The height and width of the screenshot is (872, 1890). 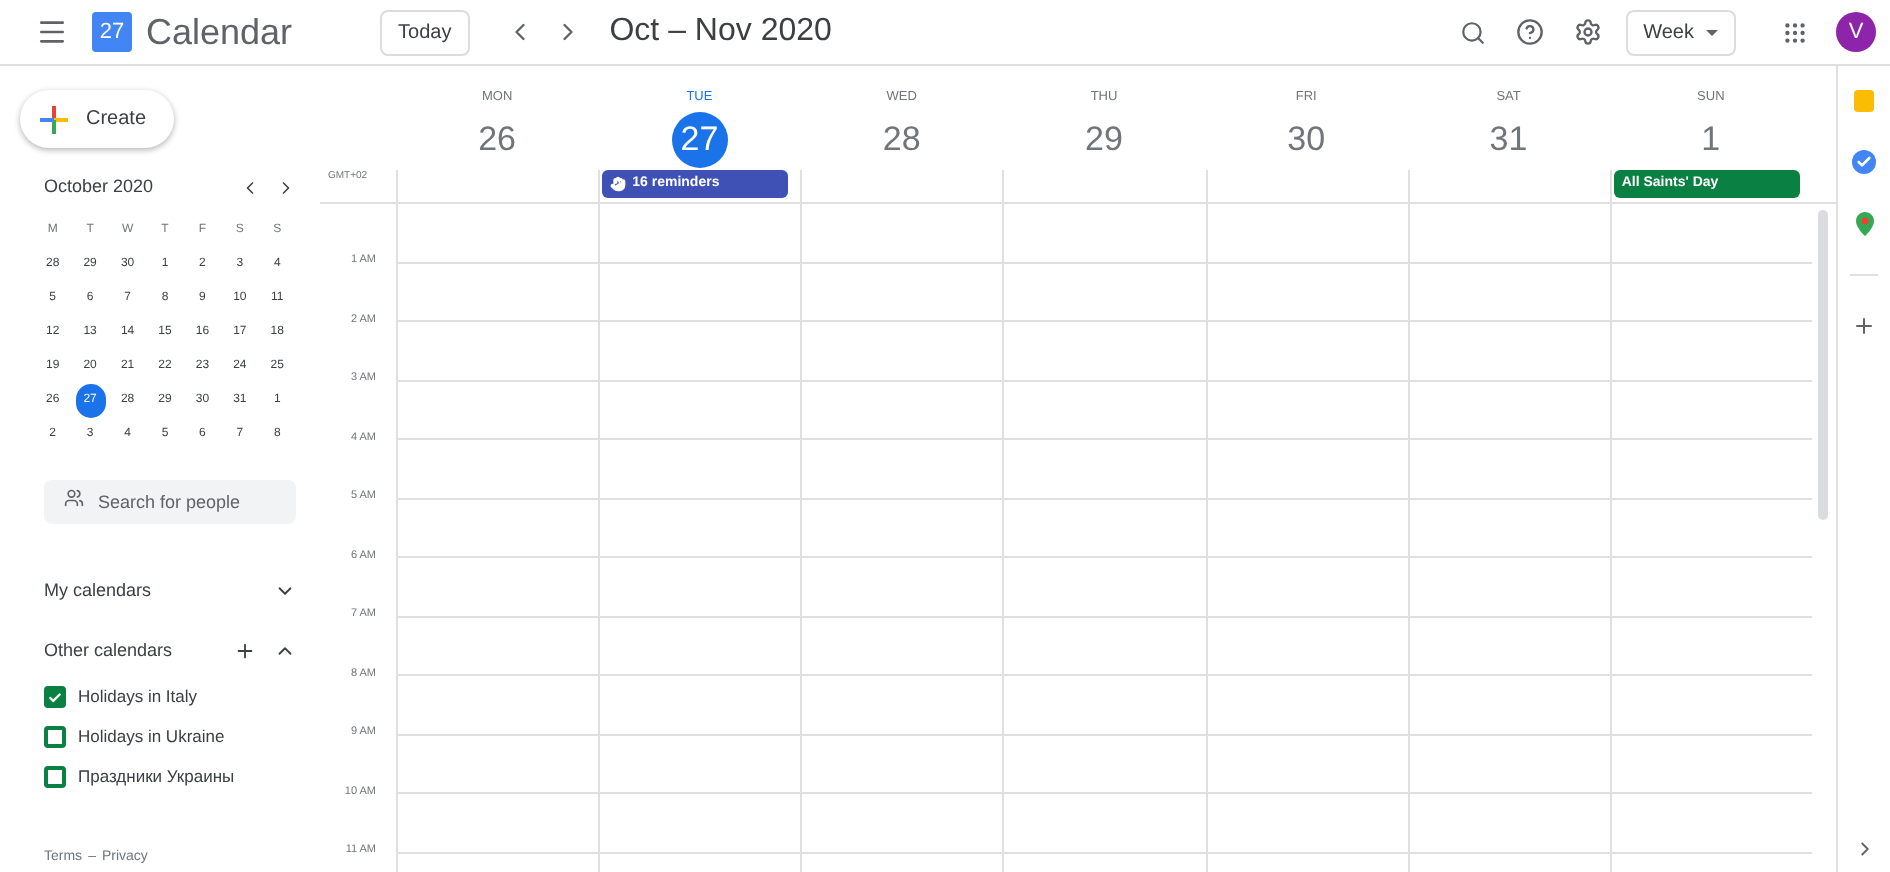 I want to click on day-number: 28, so click(x=901, y=139).